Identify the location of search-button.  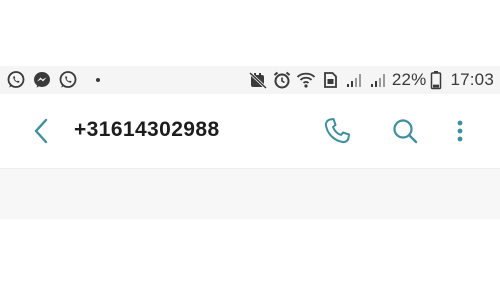
(405, 131).